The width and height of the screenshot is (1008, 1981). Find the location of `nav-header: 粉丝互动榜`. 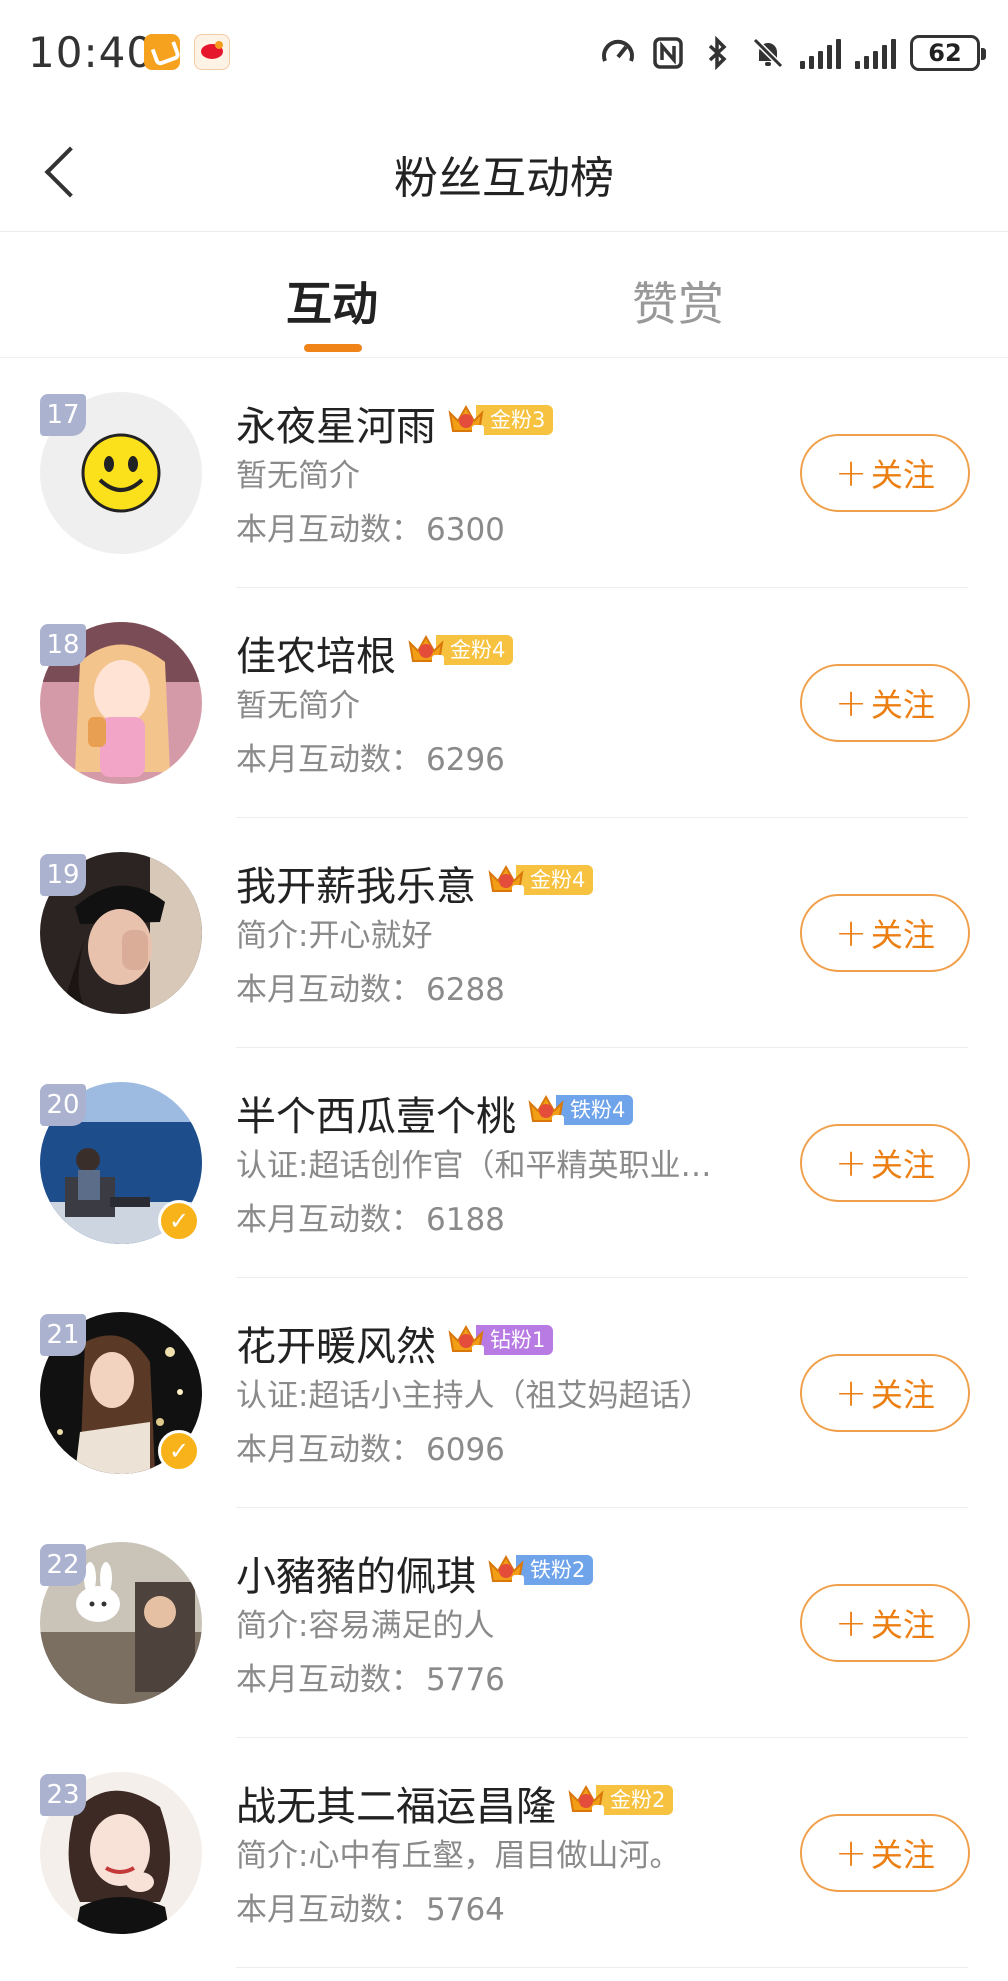

nav-header: 粉丝互动榜 is located at coordinates (504, 170).